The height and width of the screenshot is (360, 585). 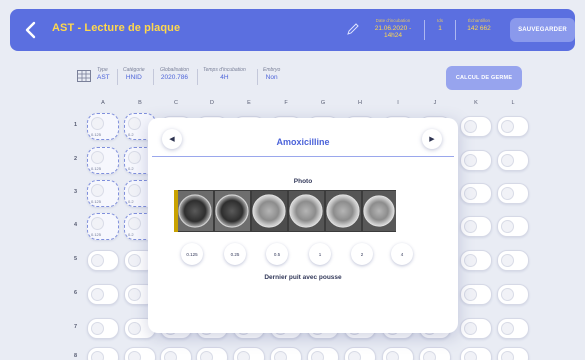 I want to click on concentration-button: 0.5, so click(x=277, y=254).